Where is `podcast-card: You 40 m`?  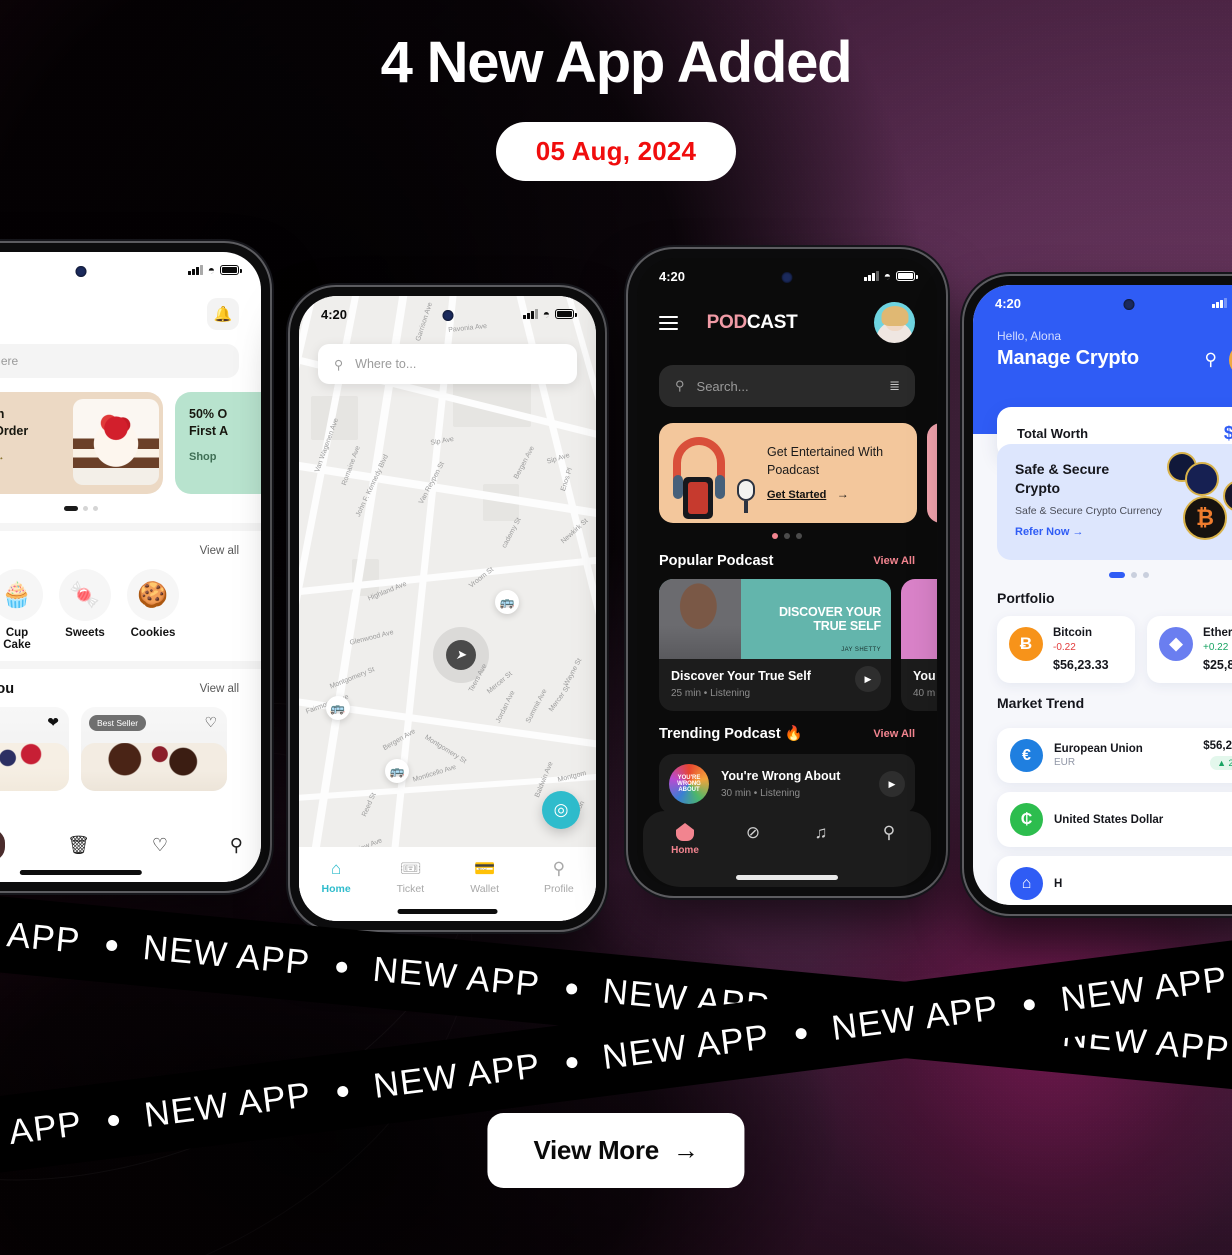
podcast-card: You 40 m is located at coordinates (919, 645).